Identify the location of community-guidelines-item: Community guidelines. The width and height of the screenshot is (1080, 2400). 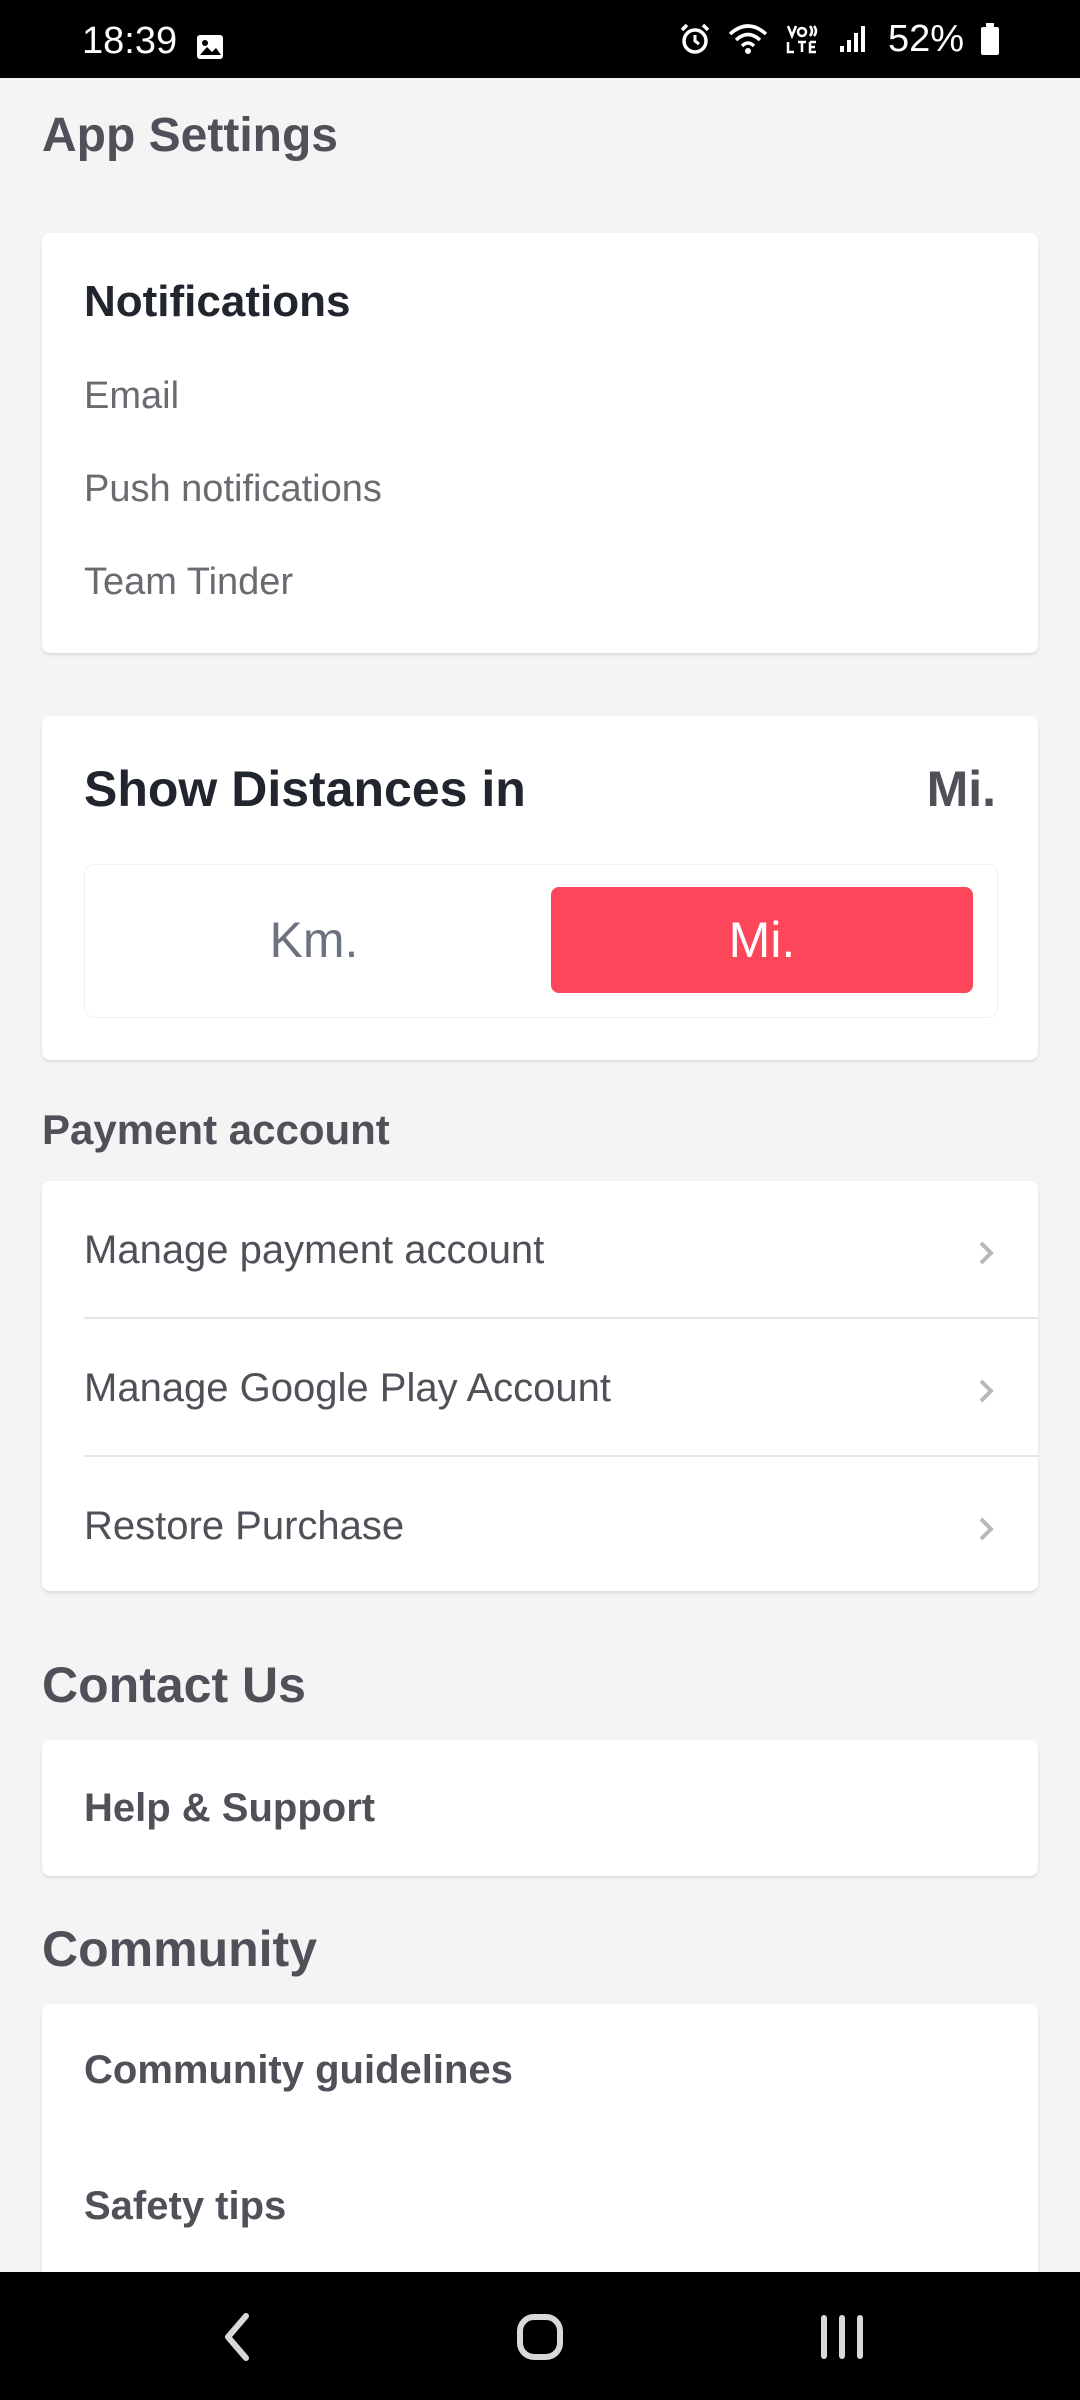
(298, 2070).